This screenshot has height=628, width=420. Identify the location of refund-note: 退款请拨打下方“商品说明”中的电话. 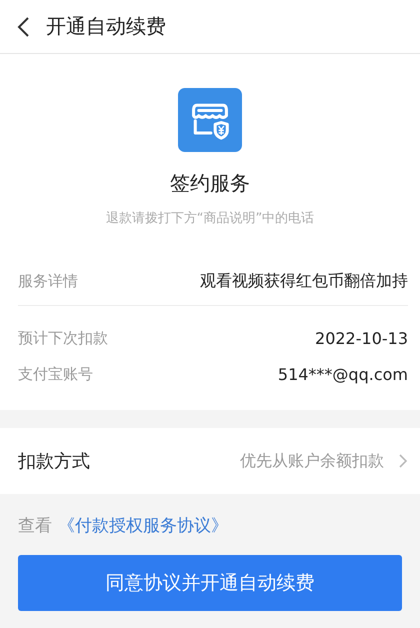
(210, 218).